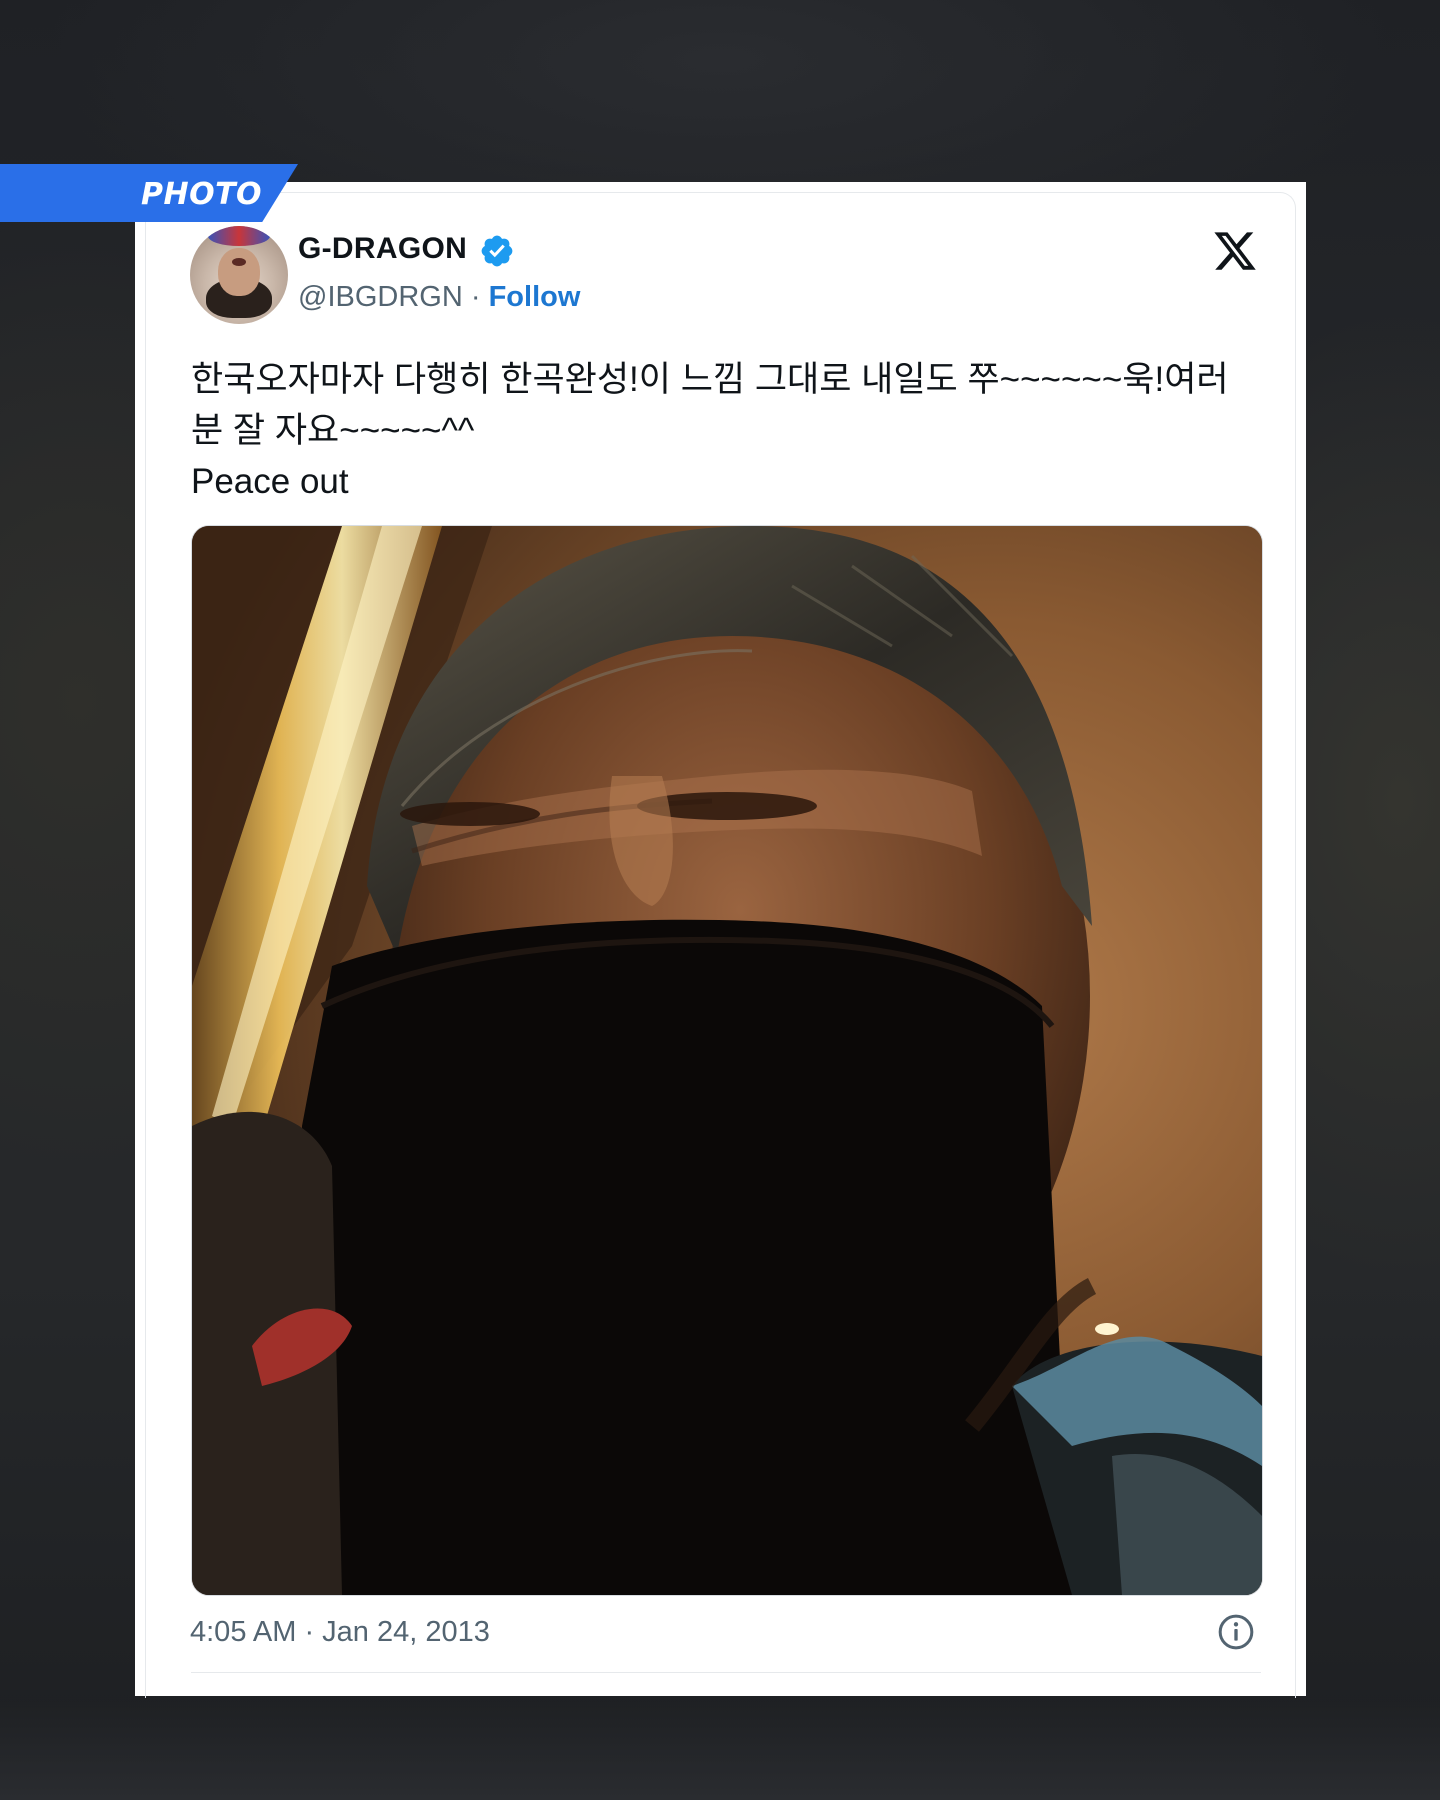 The image size is (1440, 1800). I want to click on x-logo-icon, so click(1235, 251).